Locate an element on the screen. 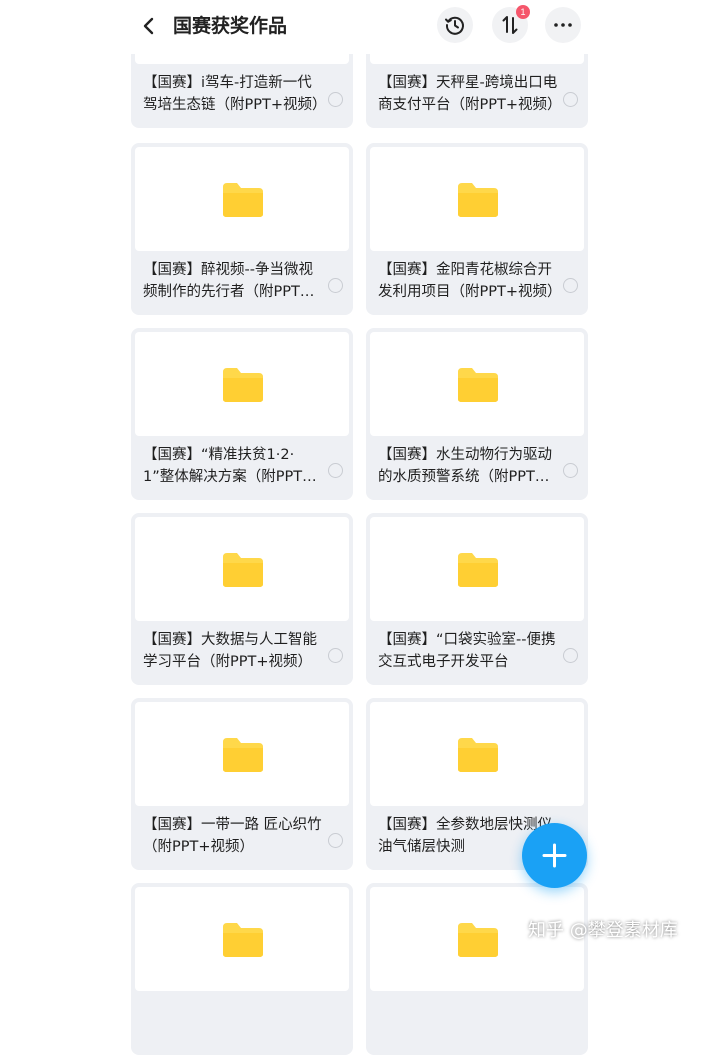  file-name: 【国赛】金阳青花椒综合开发利用项目（附PPT+视频） is located at coordinates (468, 281).